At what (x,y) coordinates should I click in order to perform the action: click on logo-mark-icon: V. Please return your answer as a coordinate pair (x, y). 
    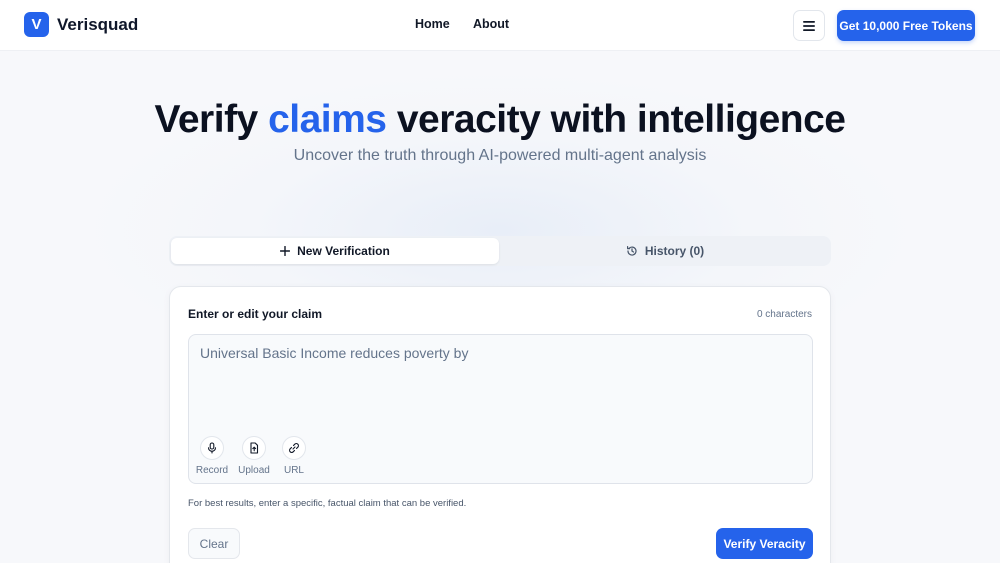
    Looking at the image, I should click on (36, 24).